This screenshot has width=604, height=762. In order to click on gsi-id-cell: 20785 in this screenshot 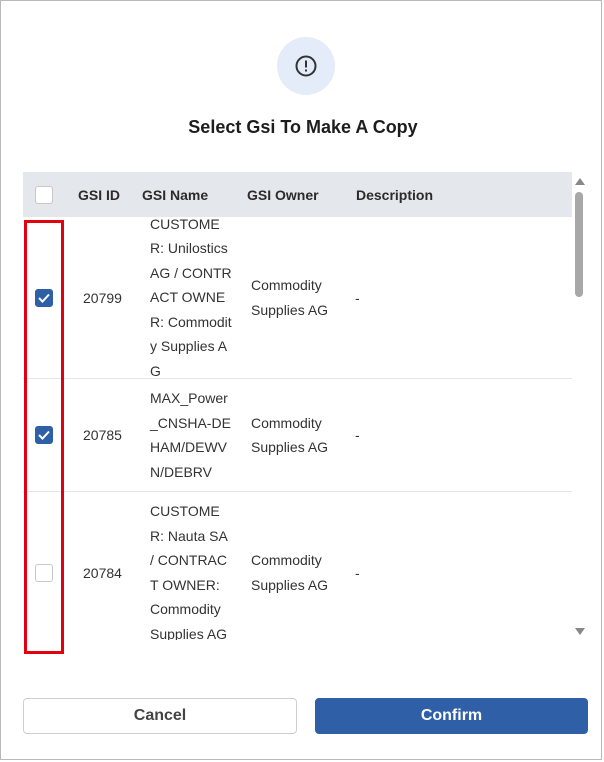, I will do `click(102, 435)`.